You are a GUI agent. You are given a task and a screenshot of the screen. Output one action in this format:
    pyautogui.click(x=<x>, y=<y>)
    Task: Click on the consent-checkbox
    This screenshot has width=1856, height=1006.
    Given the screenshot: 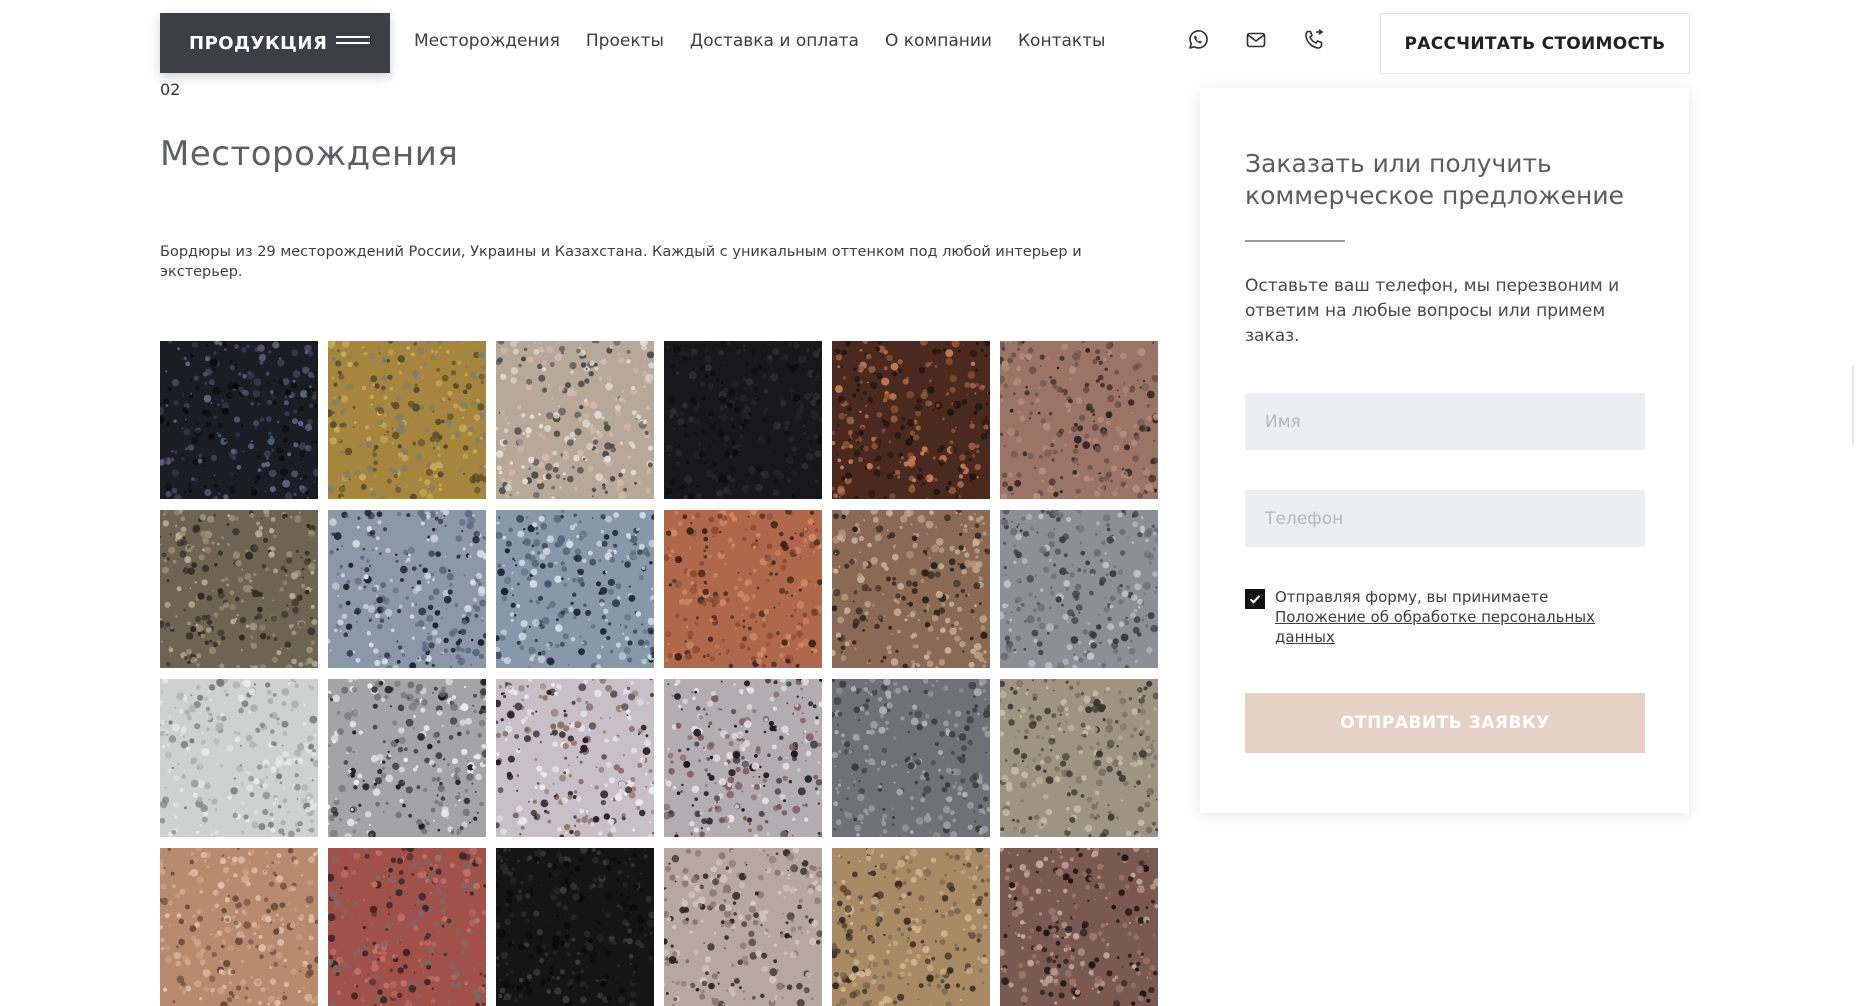 What is the action you would take?
    pyautogui.click(x=1255, y=599)
    